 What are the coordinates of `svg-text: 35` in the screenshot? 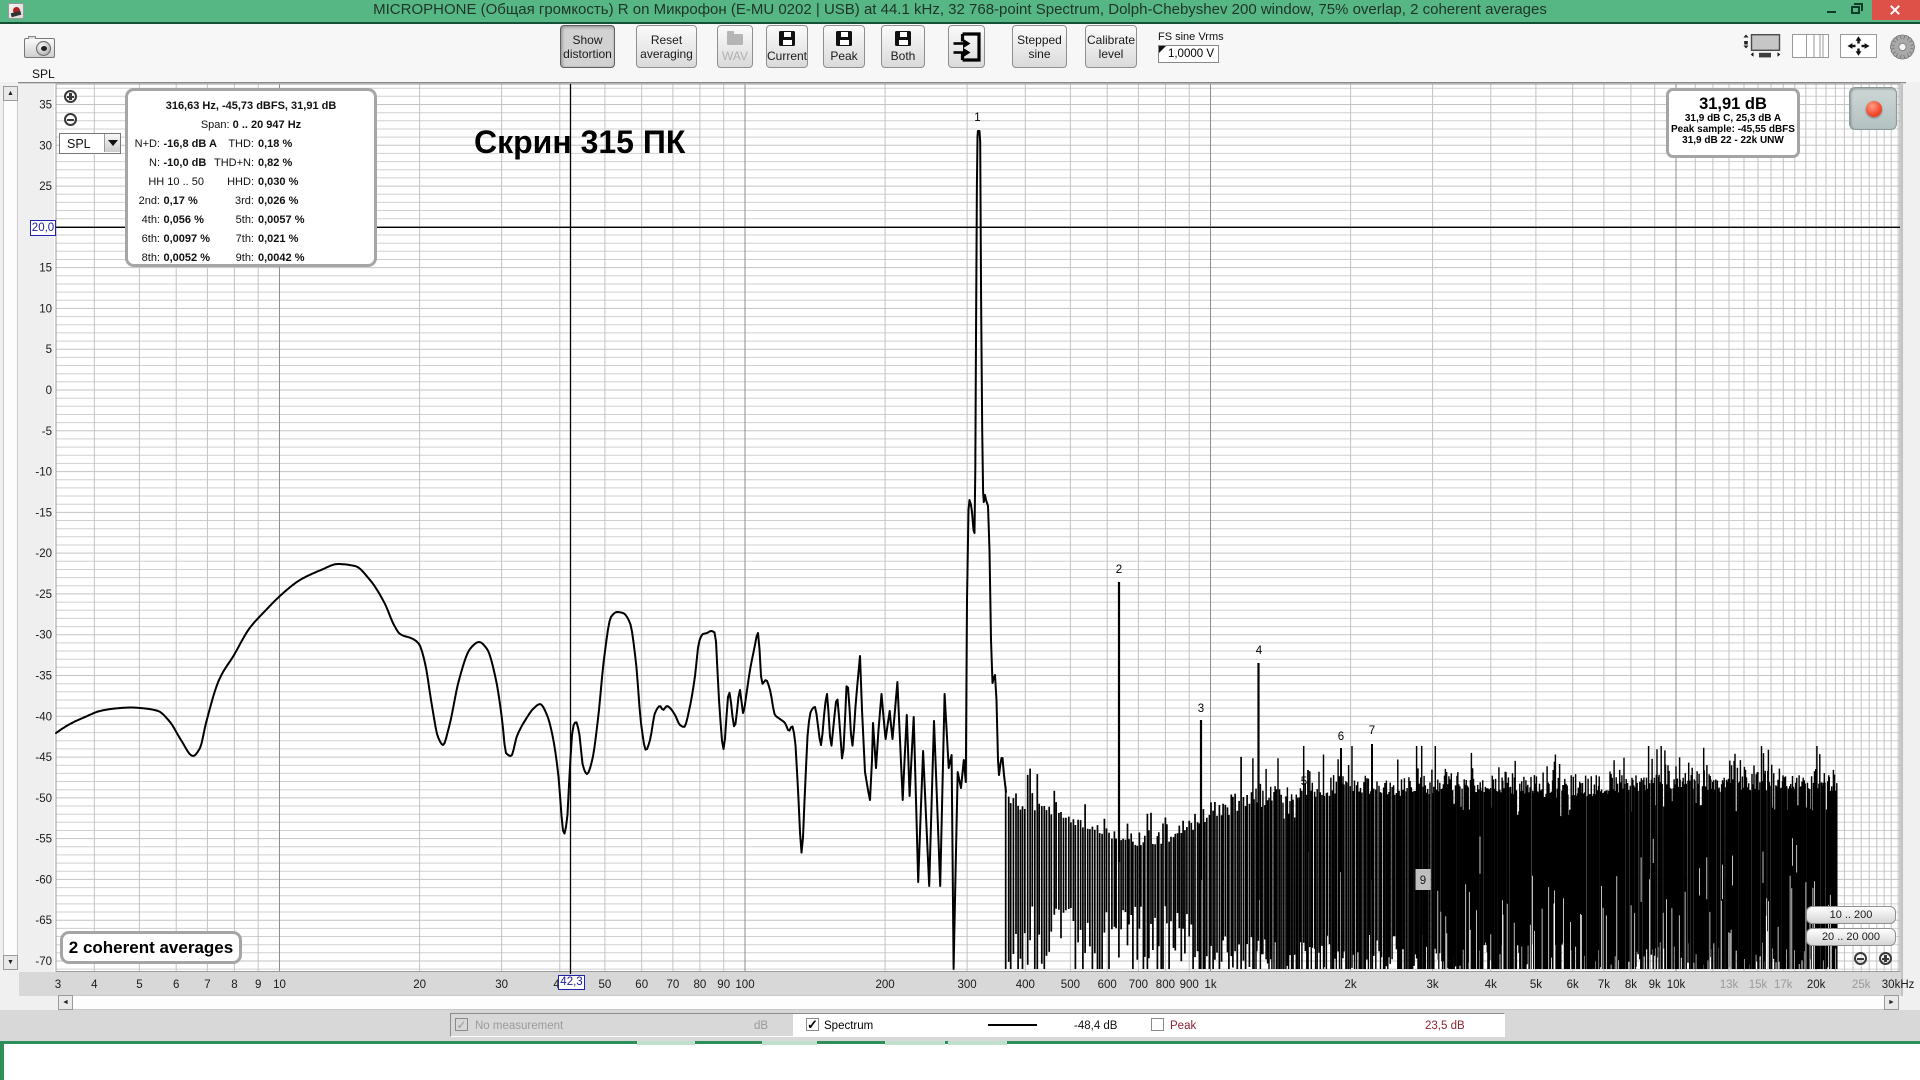 It's located at (45, 106).